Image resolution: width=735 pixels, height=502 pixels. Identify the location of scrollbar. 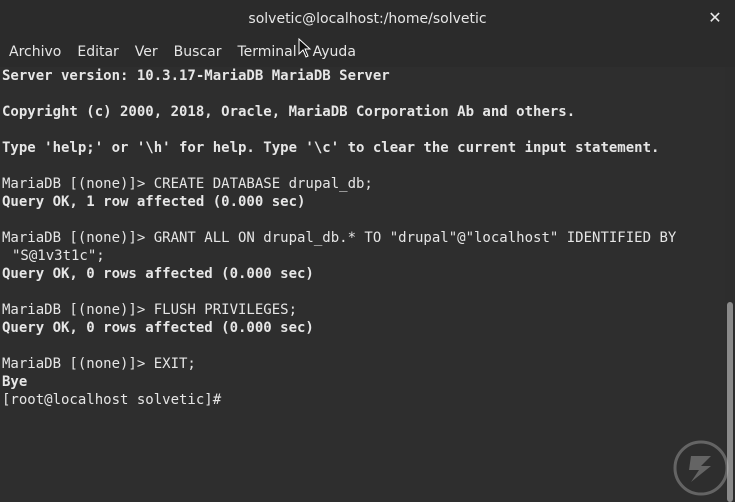
(730, 284).